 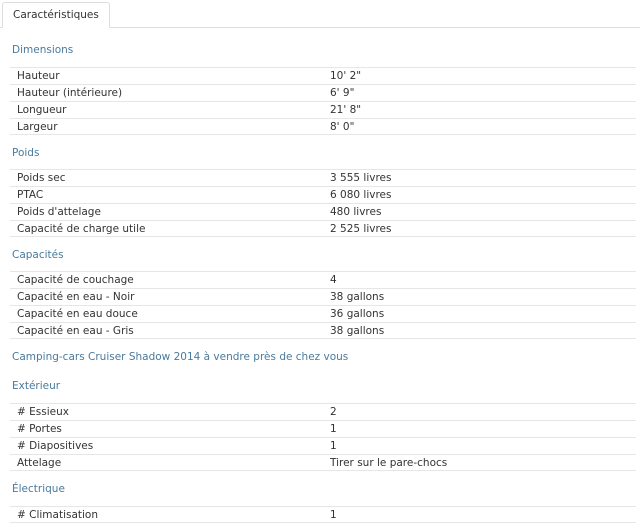 What do you see at coordinates (323, 296) in the screenshot?
I see `table-row: Capacité en eau - Noir 38 gallons` at bounding box center [323, 296].